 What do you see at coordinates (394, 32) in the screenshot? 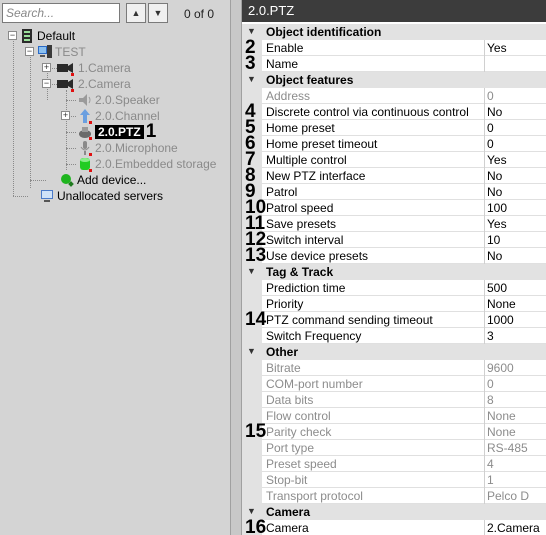
I see `category-object-identification: ▼ Object identification` at bounding box center [394, 32].